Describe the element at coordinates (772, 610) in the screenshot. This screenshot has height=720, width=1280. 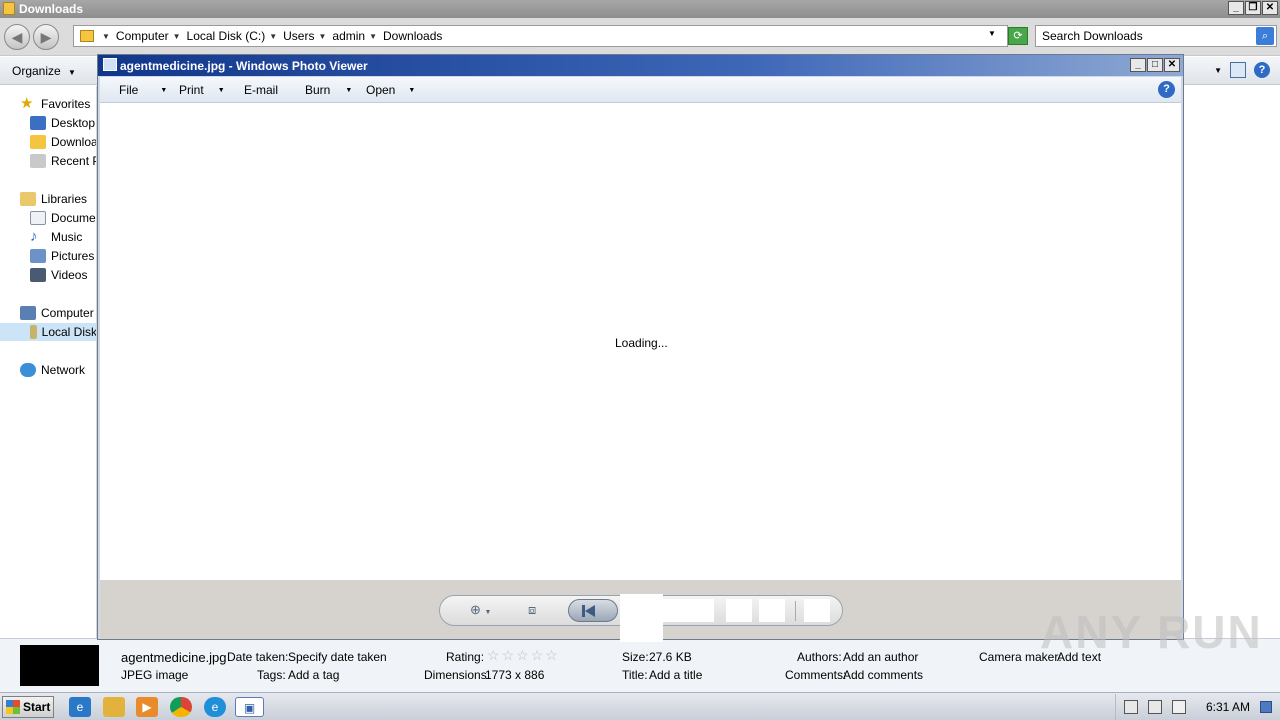
I see `rotate-clockwise-button` at that location.